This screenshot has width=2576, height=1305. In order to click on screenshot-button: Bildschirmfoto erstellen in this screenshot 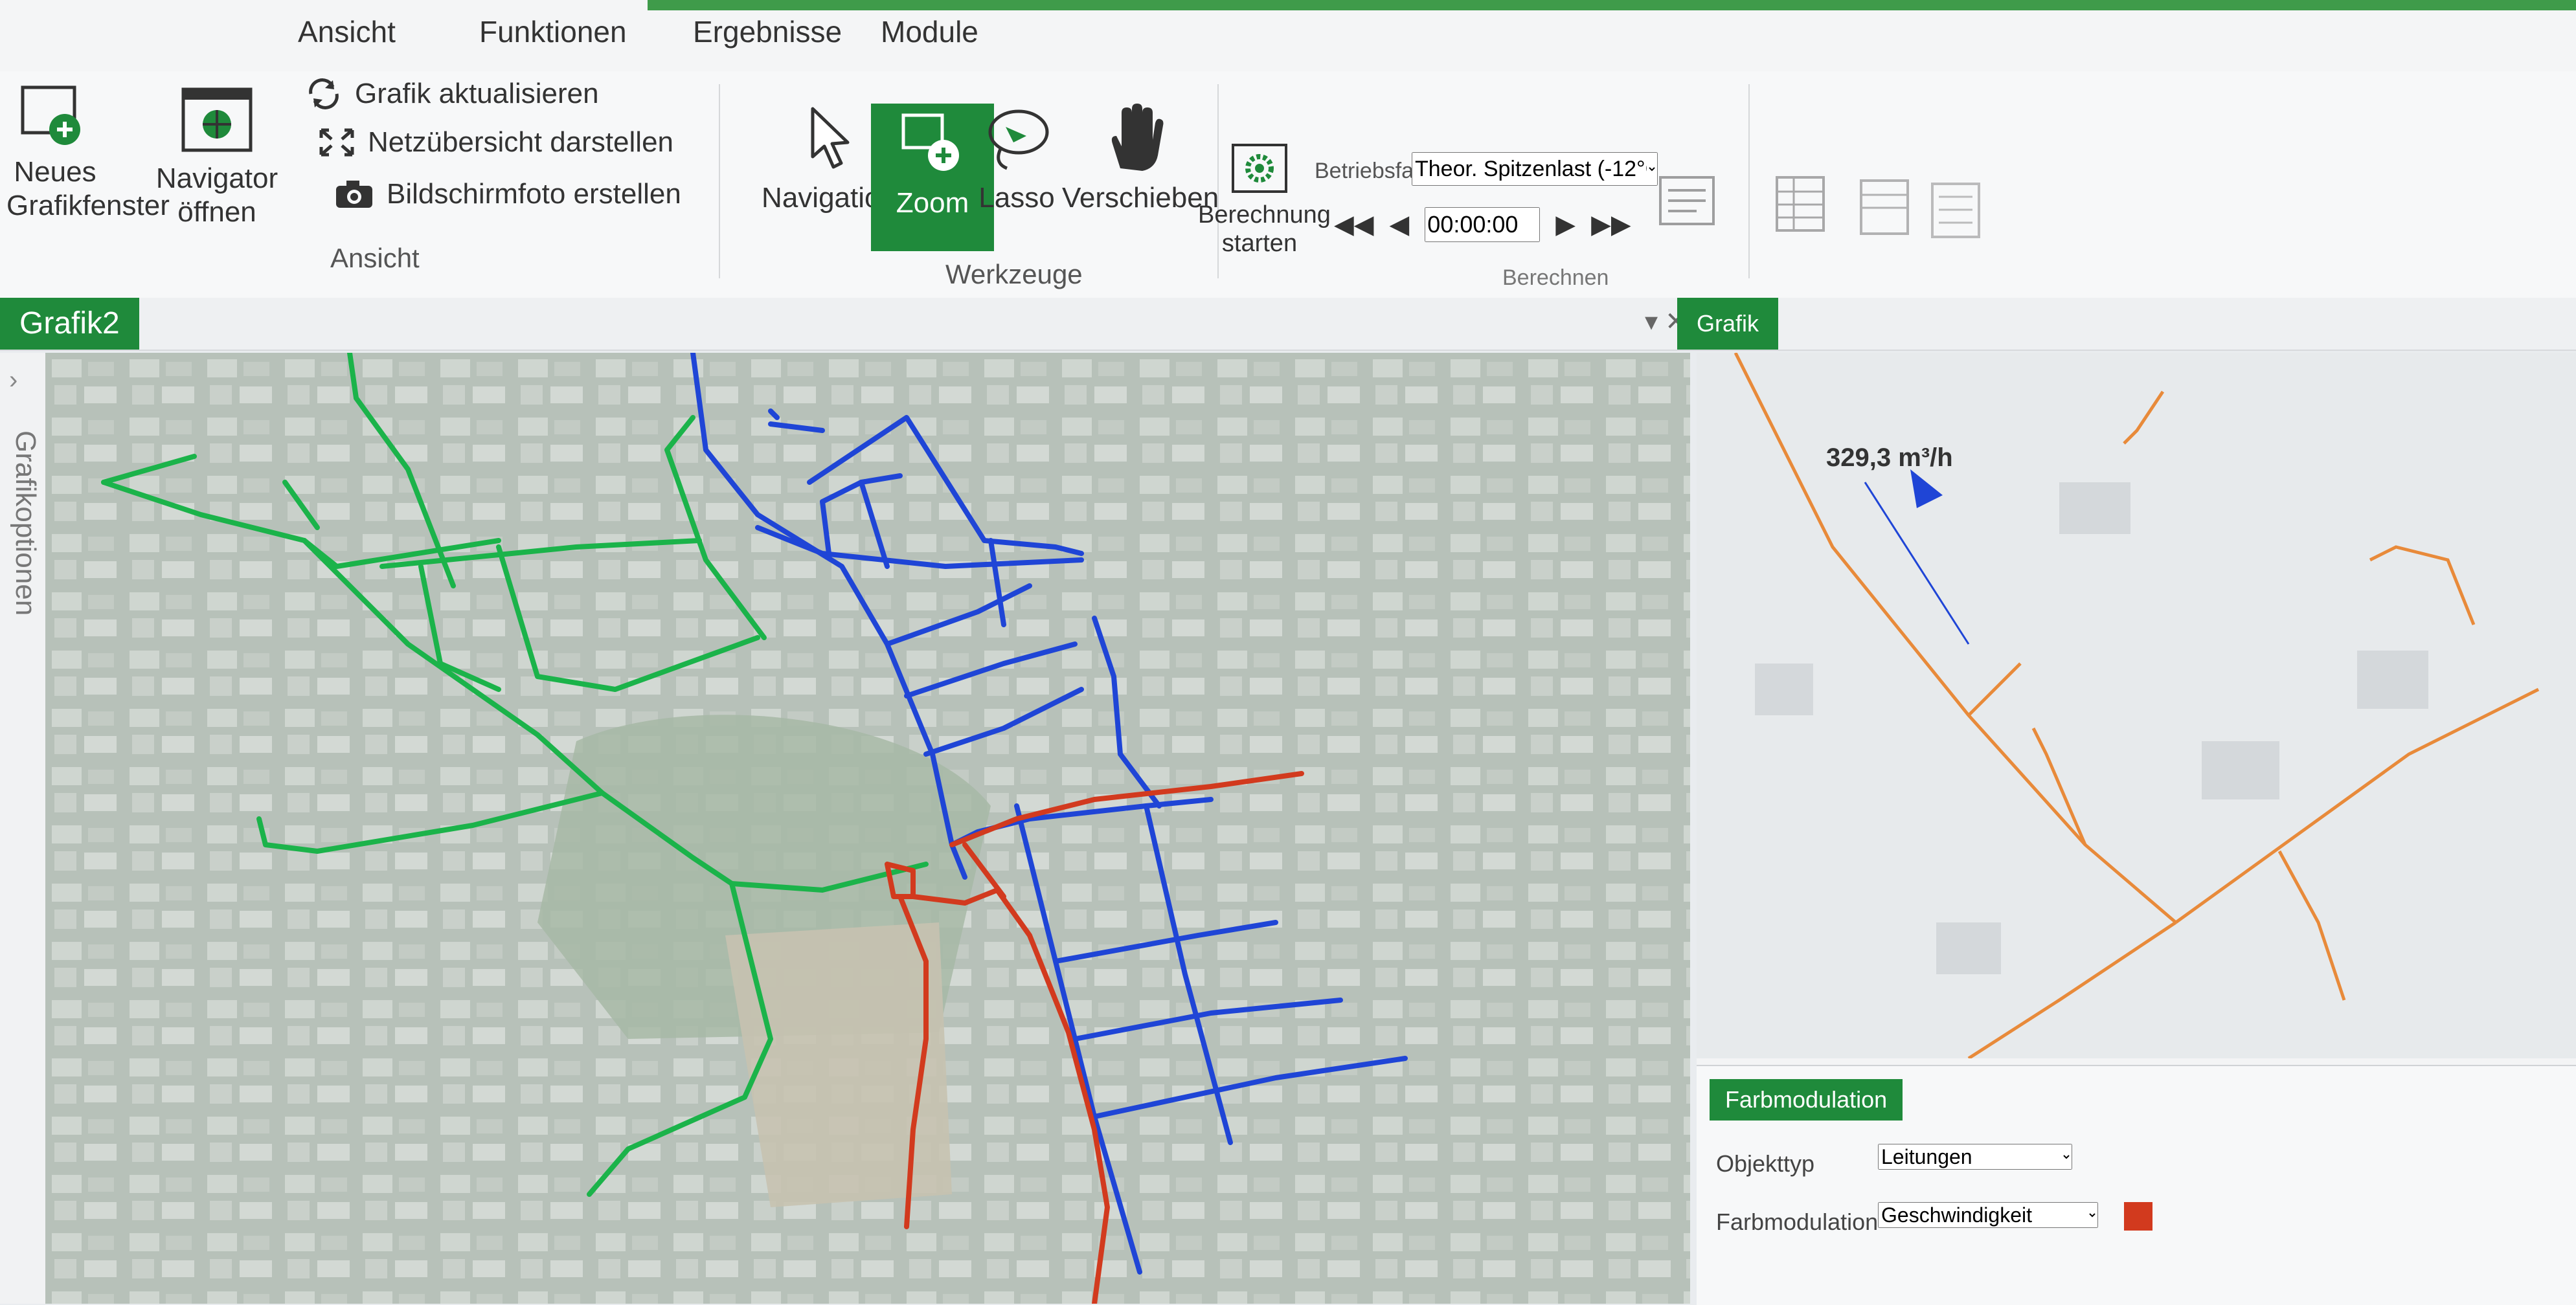, I will do `click(507, 194)`.